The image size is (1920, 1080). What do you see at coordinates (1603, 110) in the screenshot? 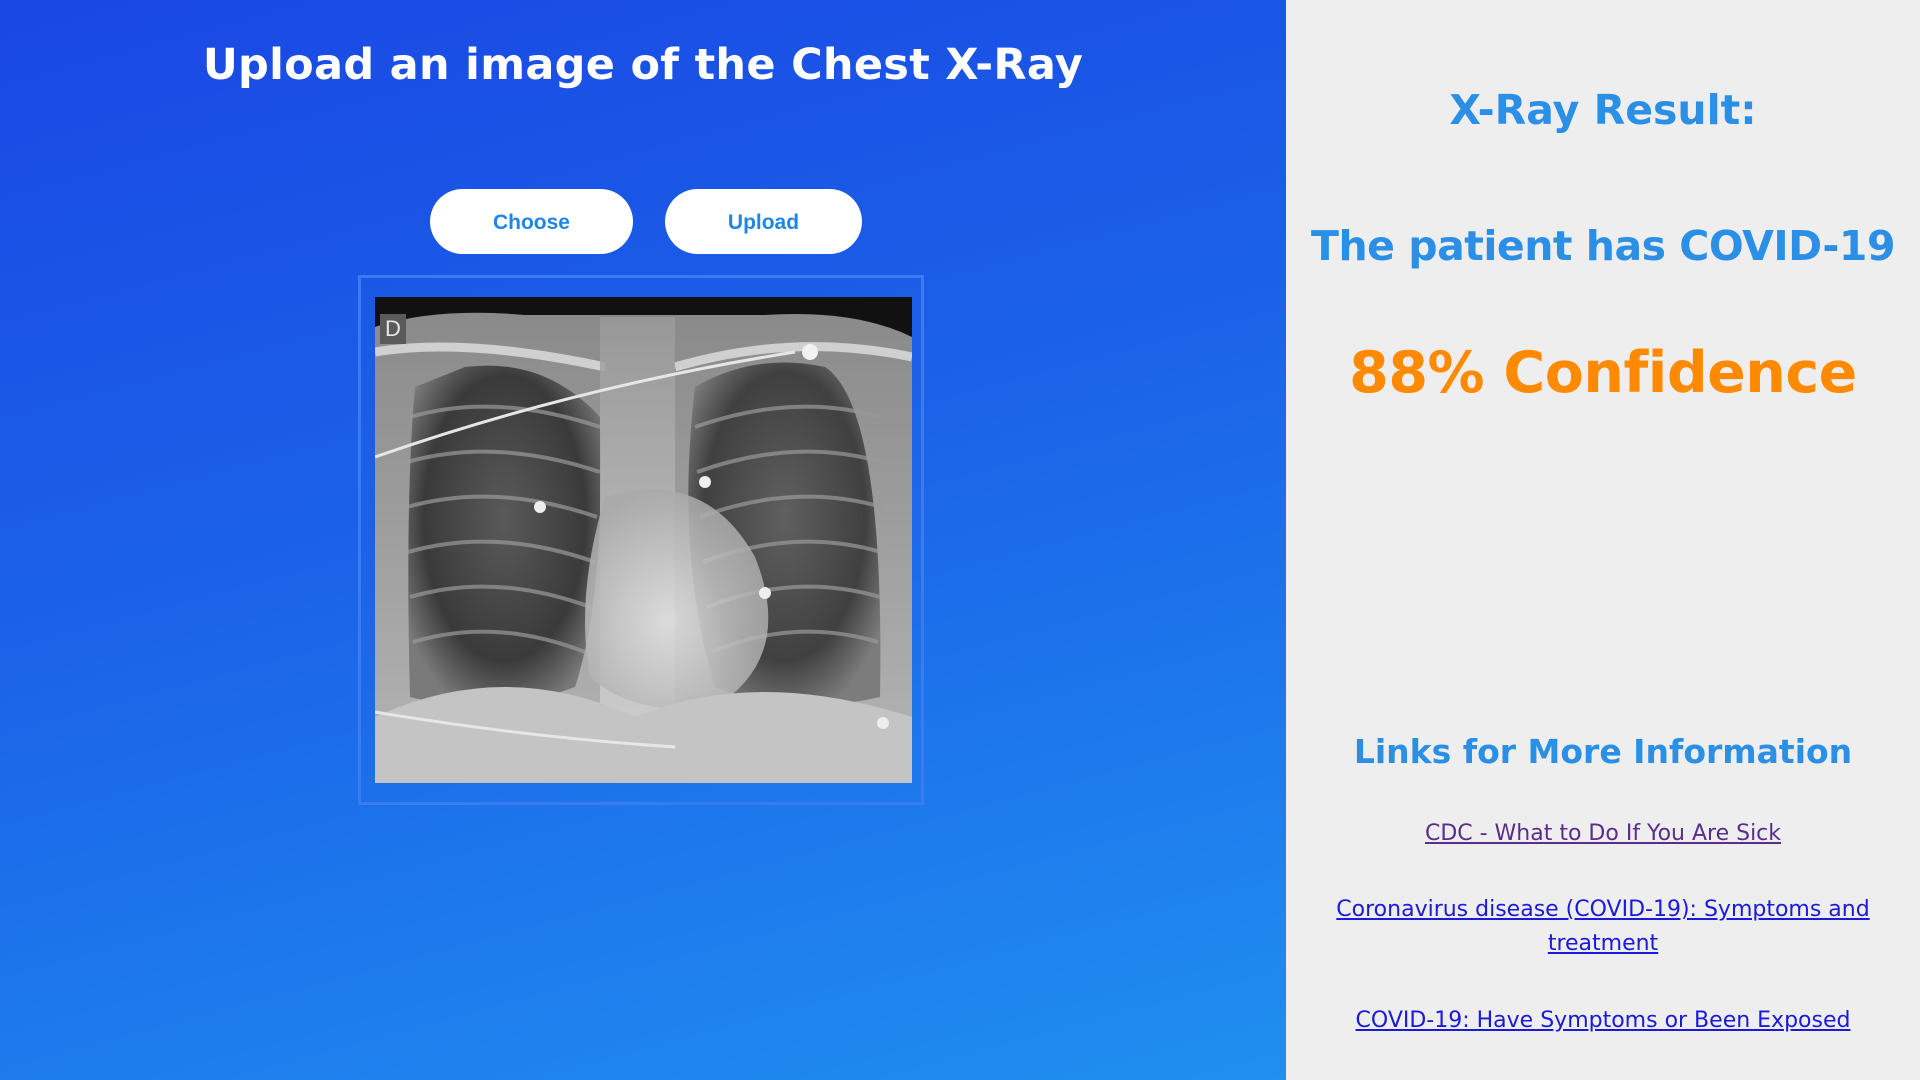
I see `result-heading: X-Ray Result:` at bounding box center [1603, 110].